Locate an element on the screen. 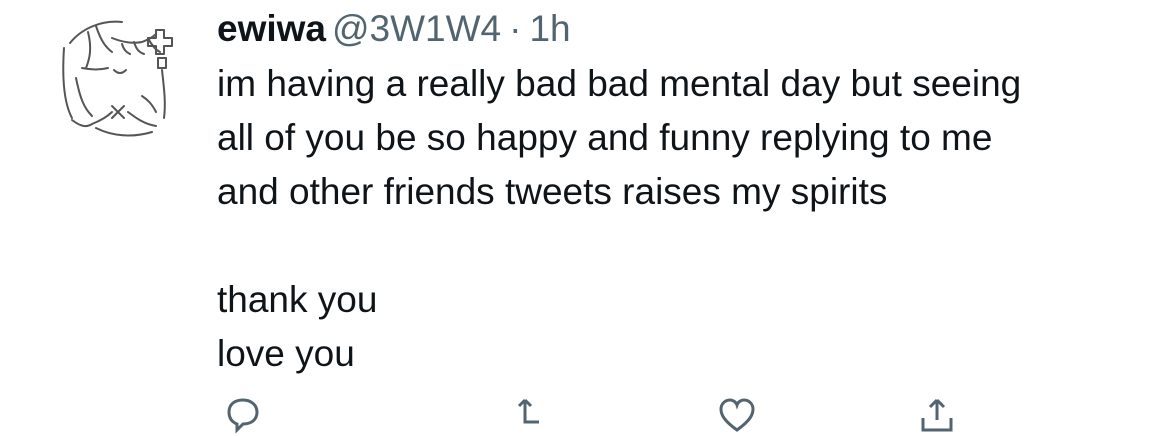 Image resolution: width=1170 pixels, height=436 pixels. sketch-avatar-icon is located at coordinates (123, 79).